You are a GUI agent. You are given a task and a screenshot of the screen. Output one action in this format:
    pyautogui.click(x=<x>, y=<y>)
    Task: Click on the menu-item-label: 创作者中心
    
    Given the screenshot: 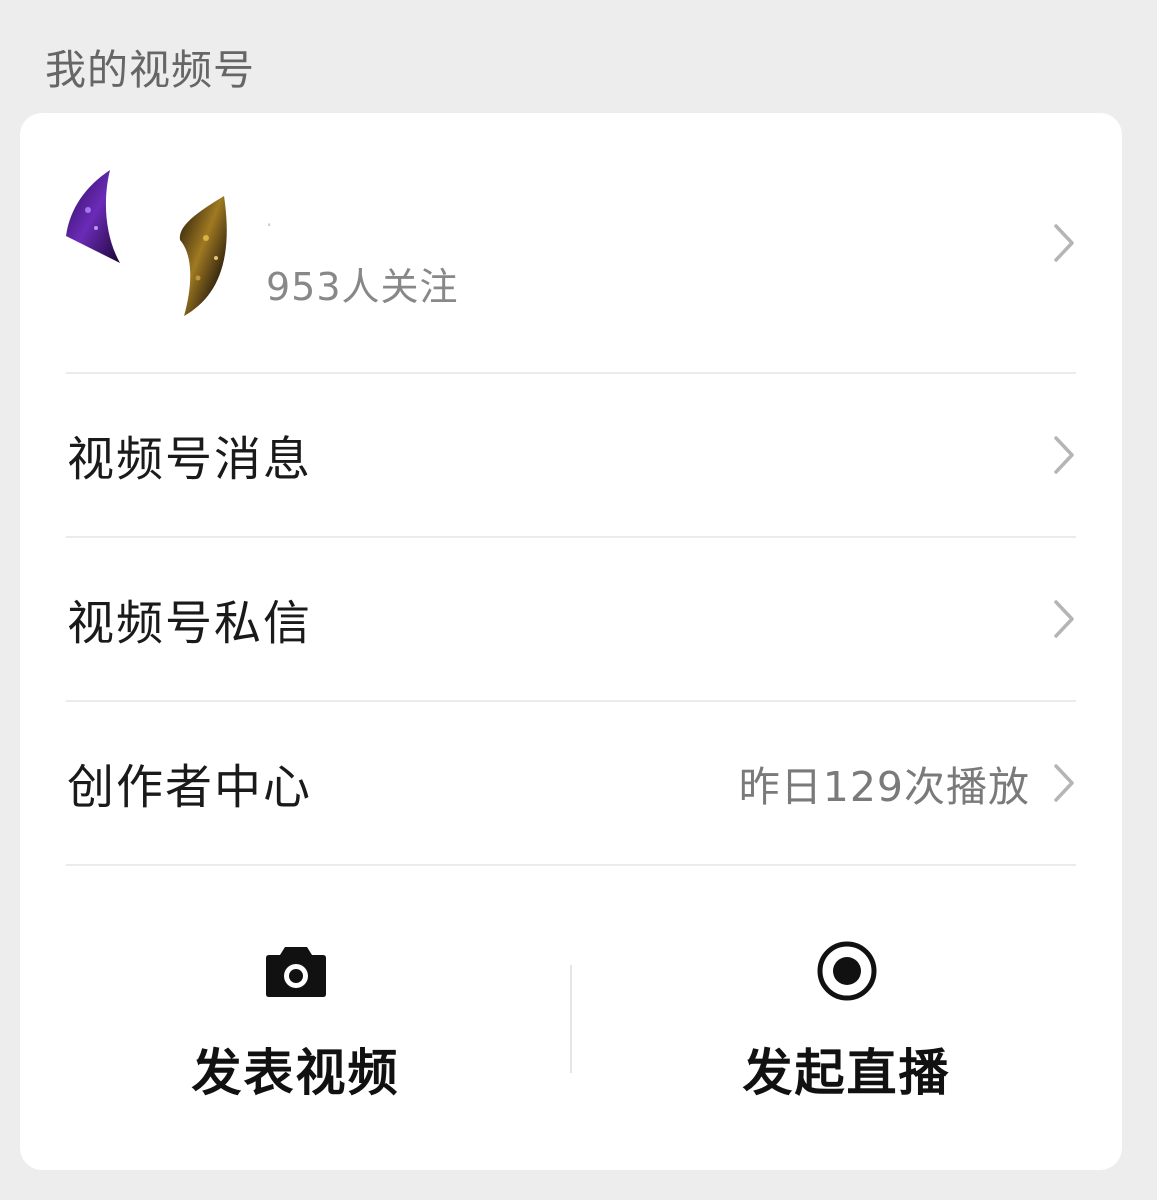 What is the action you would take?
    pyautogui.click(x=189, y=788)
    